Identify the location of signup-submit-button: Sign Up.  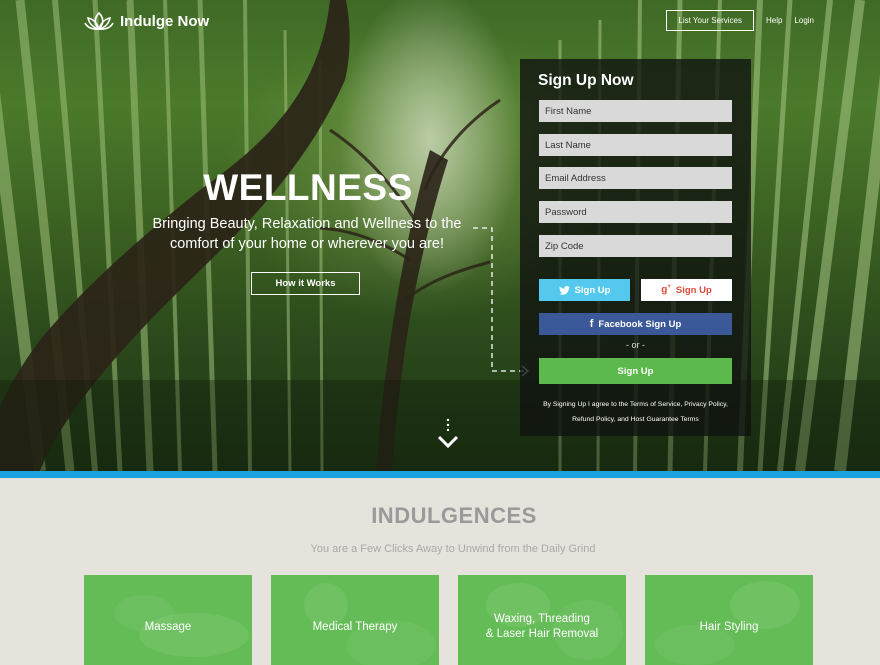
(635, 371).